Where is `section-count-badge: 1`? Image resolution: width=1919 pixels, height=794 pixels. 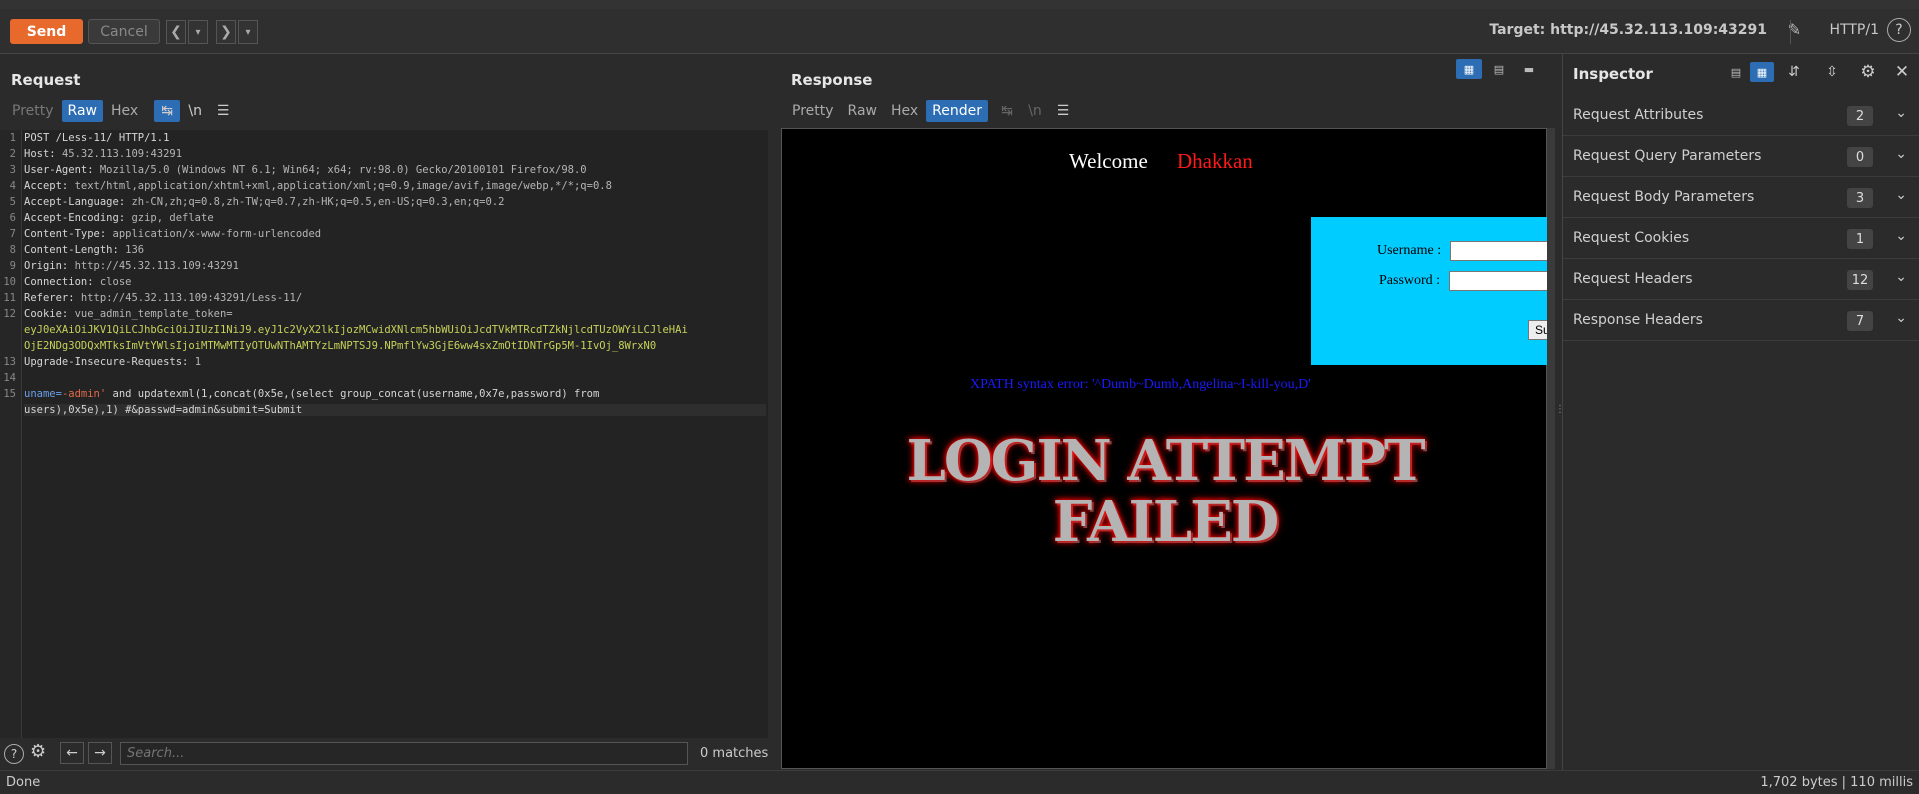 section-count-badge: 1 is located at coordinates (1860, 239).